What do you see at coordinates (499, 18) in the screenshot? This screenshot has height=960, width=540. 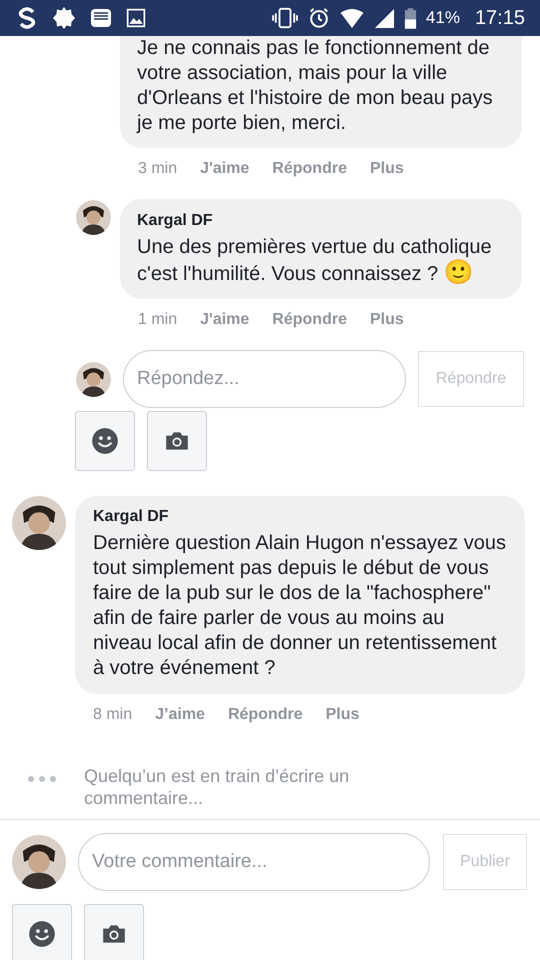 I see `clock: 17:15` at bounding box center [499, 18].